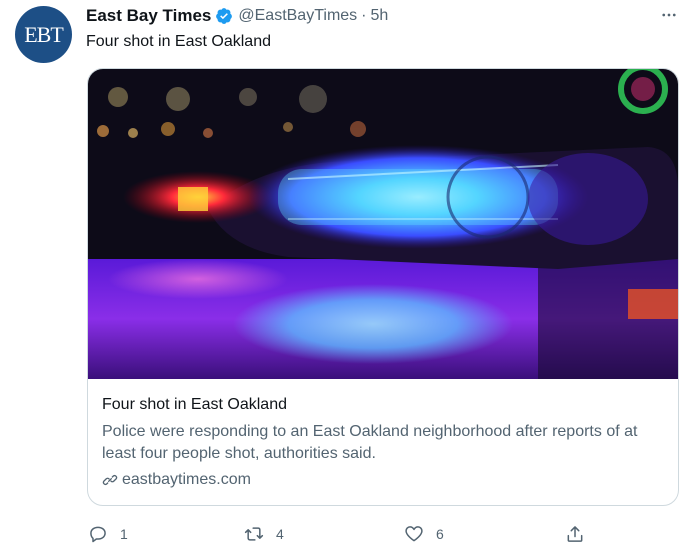  Describe the element at coordinates (178, 41) in the screenshot. I see `tweet-text: Four shot in East Oakland` at that location.